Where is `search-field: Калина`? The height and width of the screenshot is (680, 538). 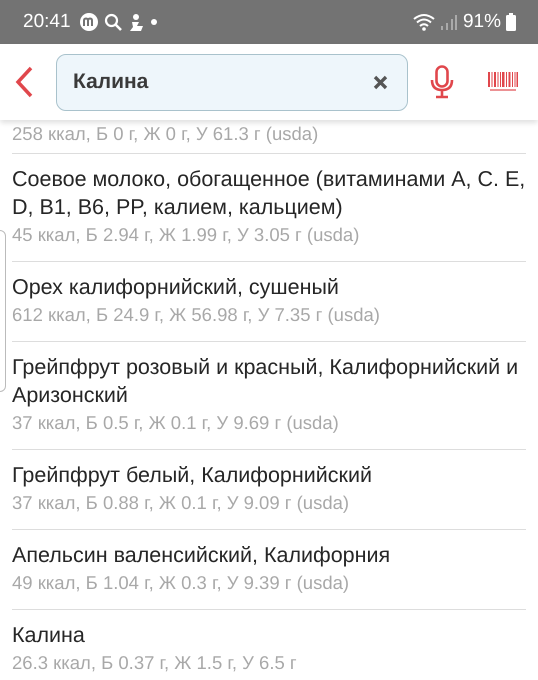 search-field: Калина is located at coordinates (232, 82).